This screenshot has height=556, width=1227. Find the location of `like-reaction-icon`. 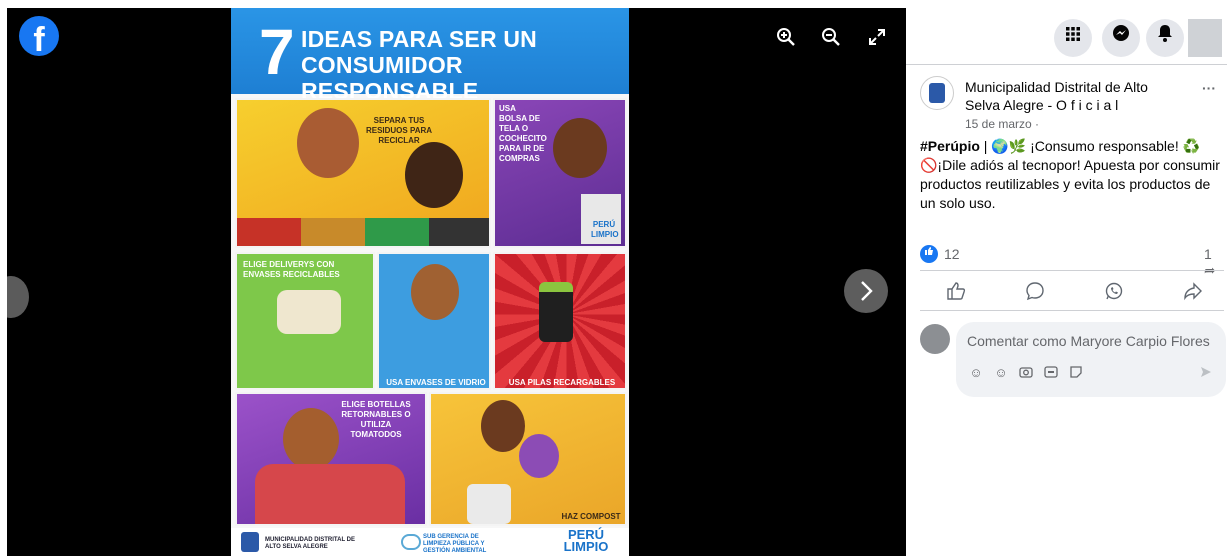

like-reaction-icon is located at coordinates (929, 254).